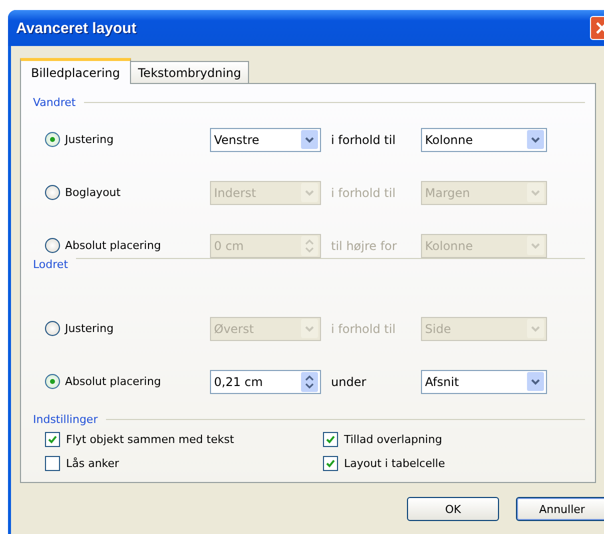 This screenshot has height=534, width=604. Describe the element at coordinates (265, 382) in the screenshot. I see `spin-field: 0,21 cm` at that location.